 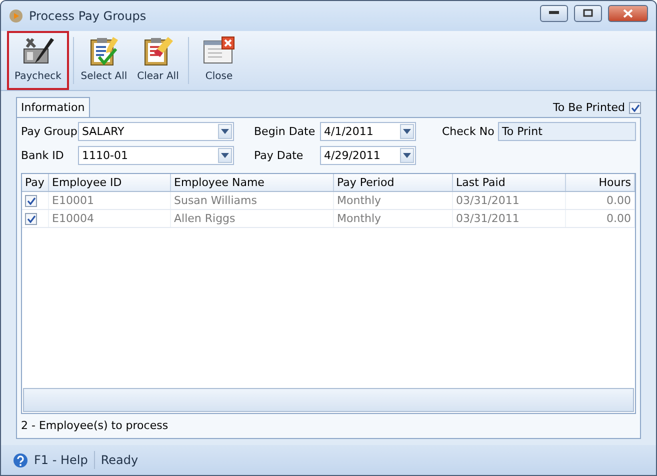 I want to click on app-icon, so click(x=16, y=16).